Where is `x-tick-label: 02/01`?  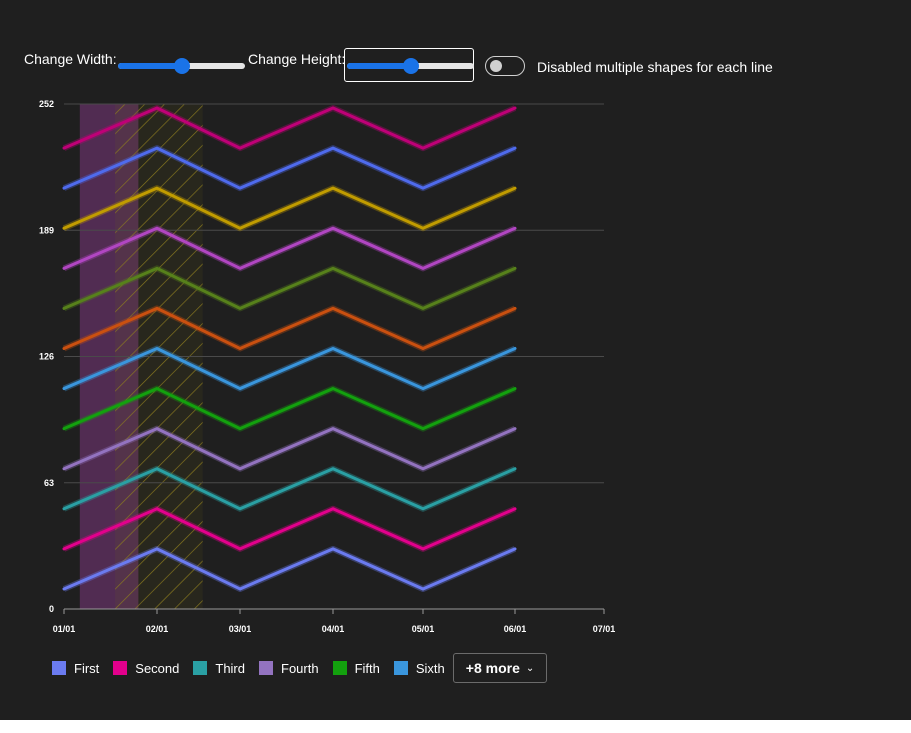 x-tick-label: 02/01 is located at coordinates (157, 629).